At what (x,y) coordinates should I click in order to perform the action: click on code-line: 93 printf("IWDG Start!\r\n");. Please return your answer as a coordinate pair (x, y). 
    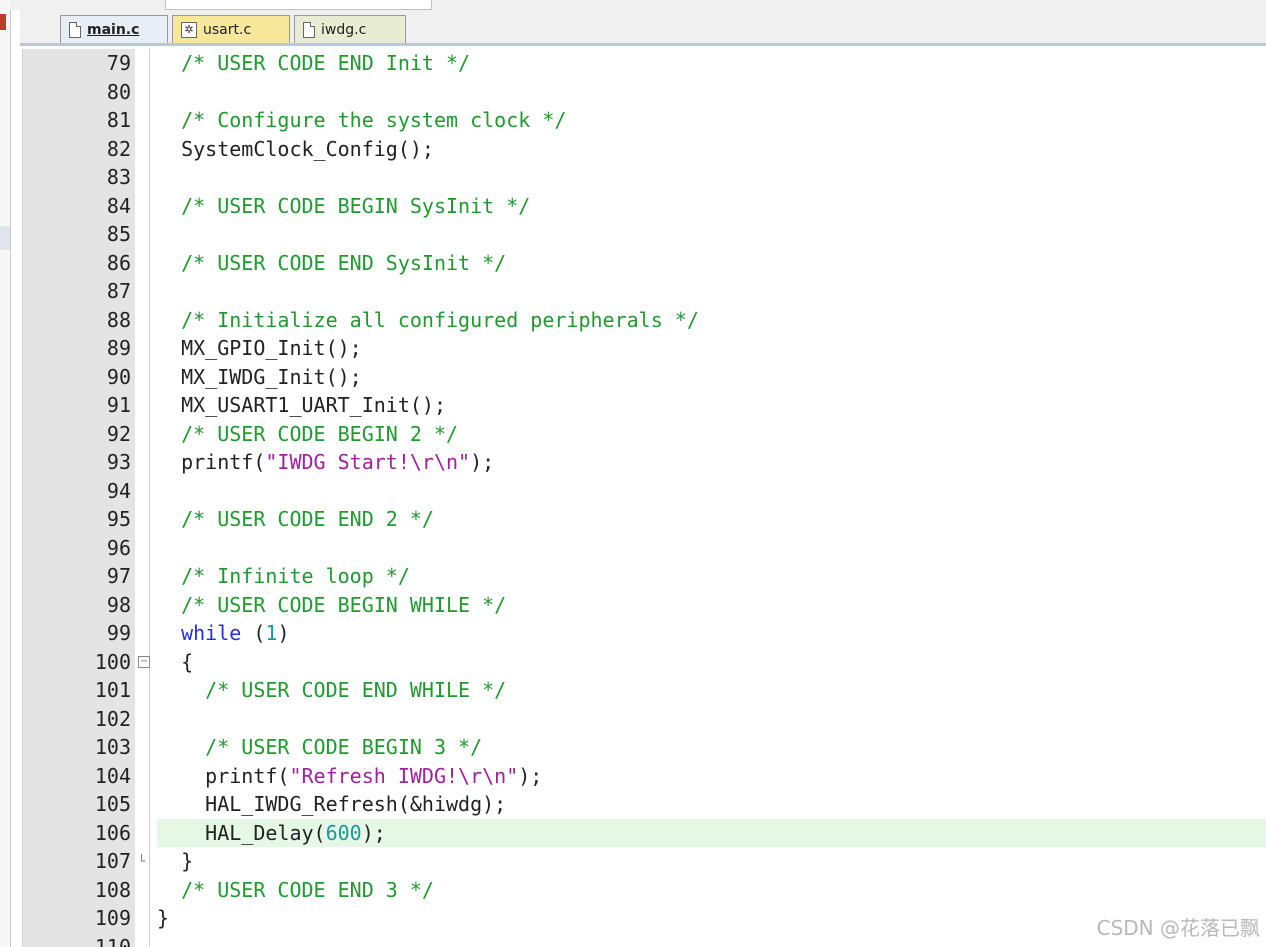
    Looking at the image, I should click on (644, 462).